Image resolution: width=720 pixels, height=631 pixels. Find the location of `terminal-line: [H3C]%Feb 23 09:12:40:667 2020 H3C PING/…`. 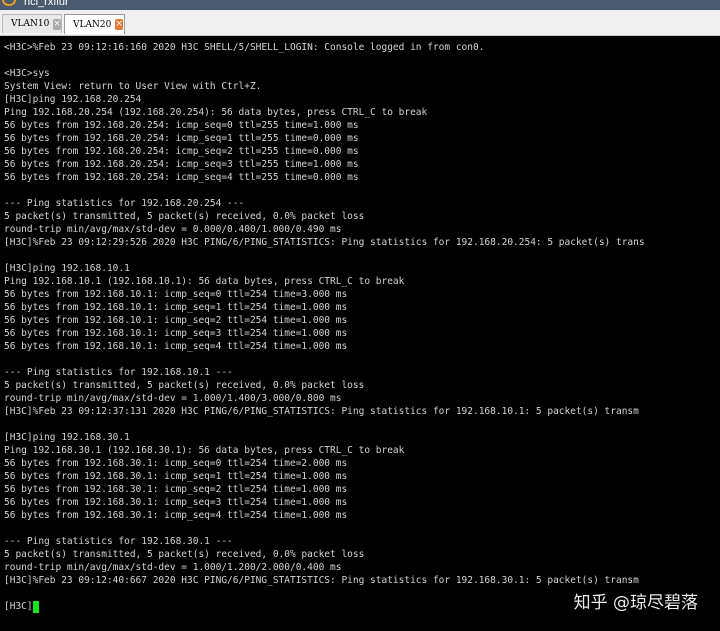

terminal-line: [H3C]%Feb 23 09:12:40:667 2020 H3C PING/… is located at coordinates (321, 580).